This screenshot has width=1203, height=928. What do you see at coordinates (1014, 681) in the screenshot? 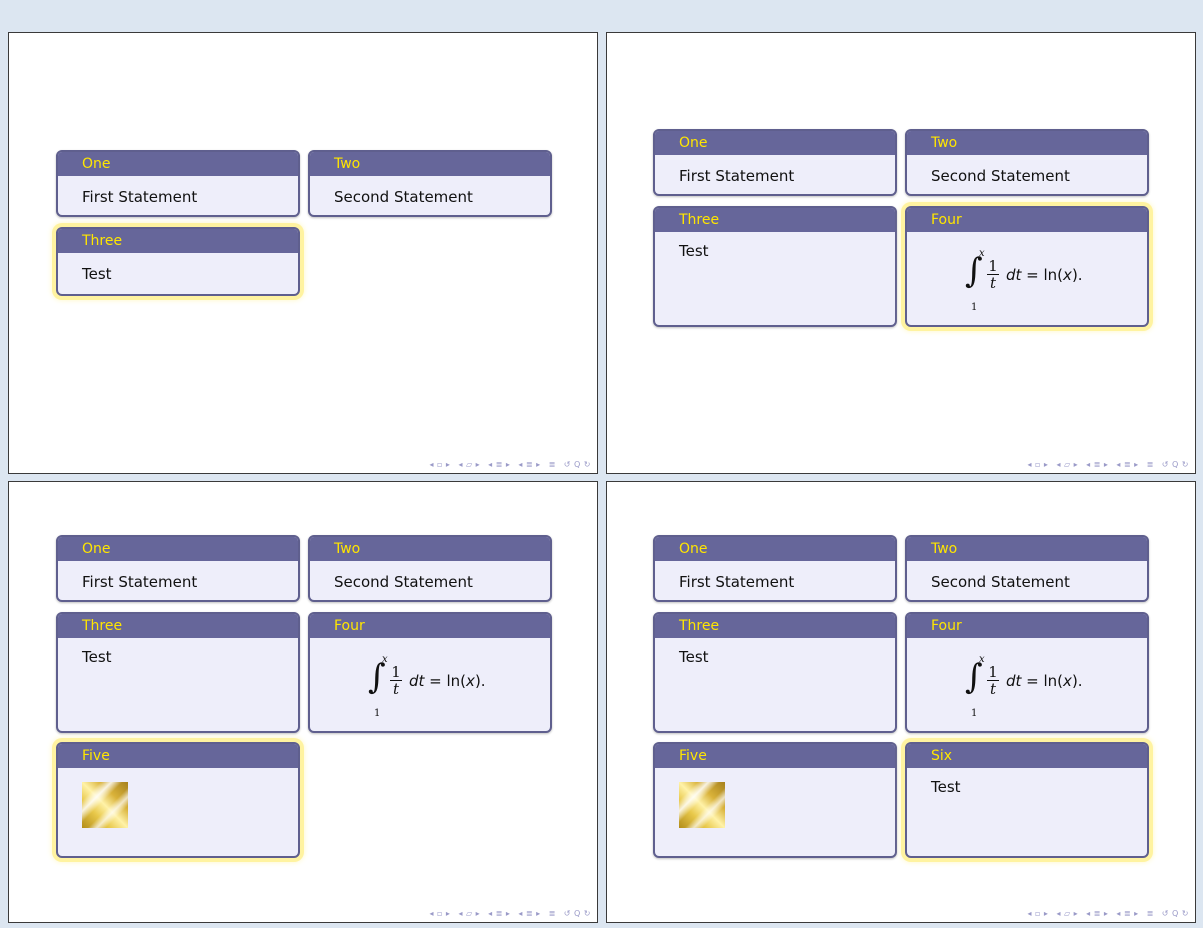
I see `differential: dt` at bounding box center [1014, 681].